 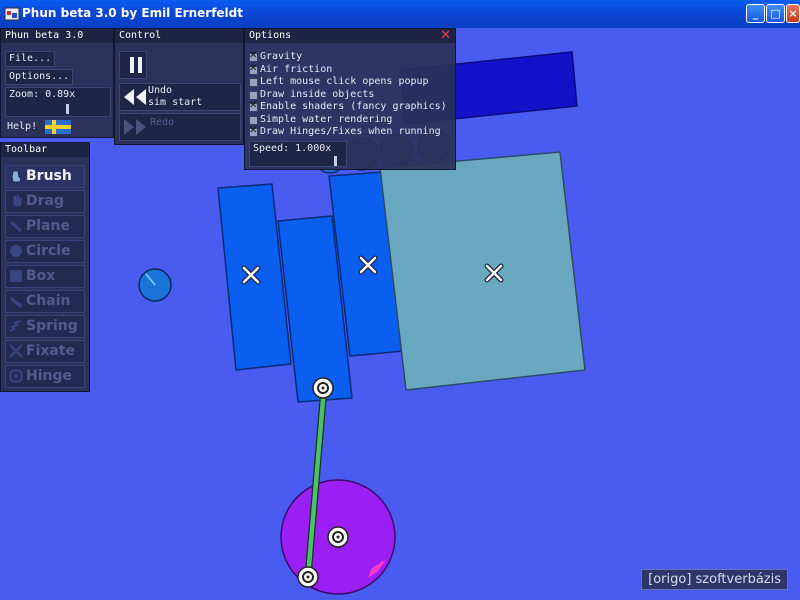 I want to click on tool-label: Brush, so click(x=49, y=176).